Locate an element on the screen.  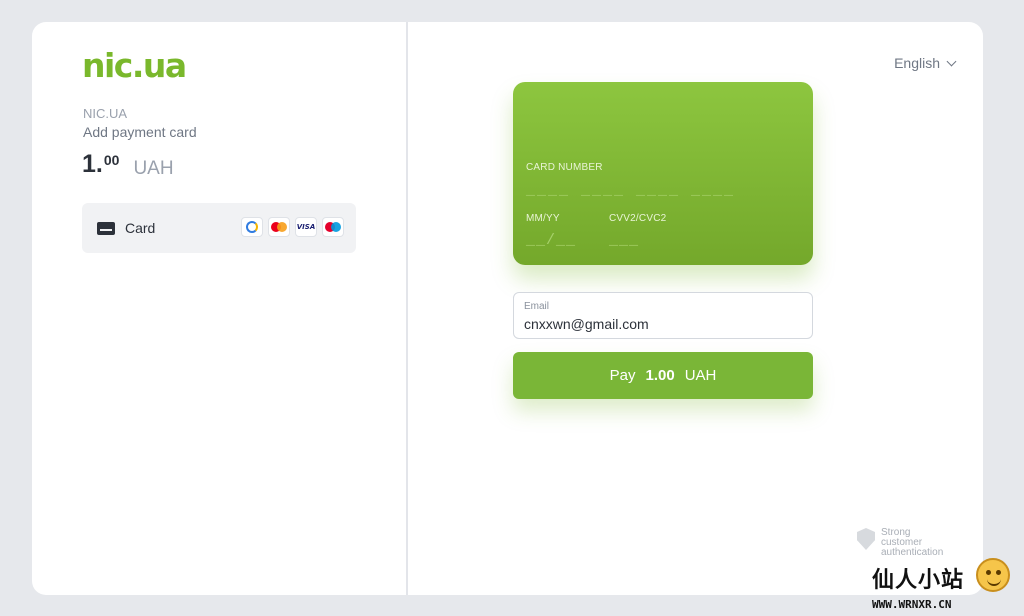
chevron-down-icon is located at coordinates (951, 61).